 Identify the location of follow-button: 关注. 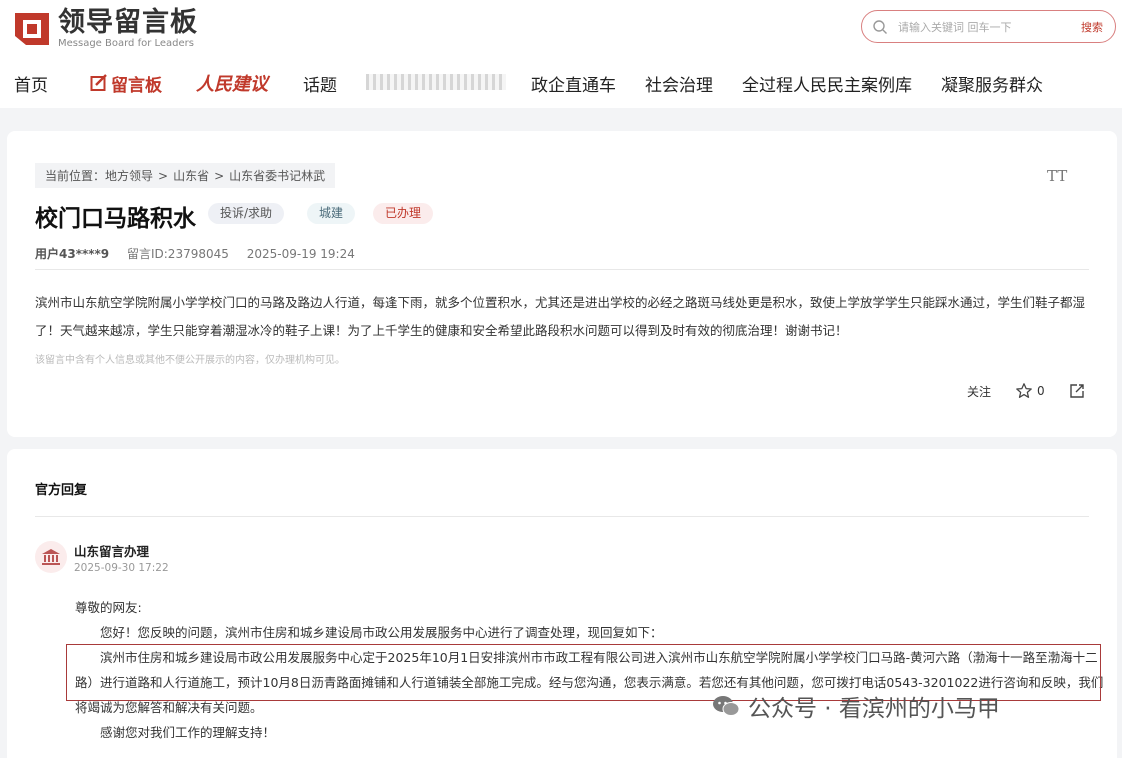
(979, 391).